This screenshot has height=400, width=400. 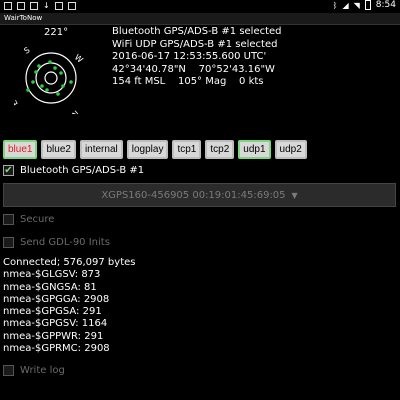 I want to click on compass-label-s: S, so click(x=27, y=50).